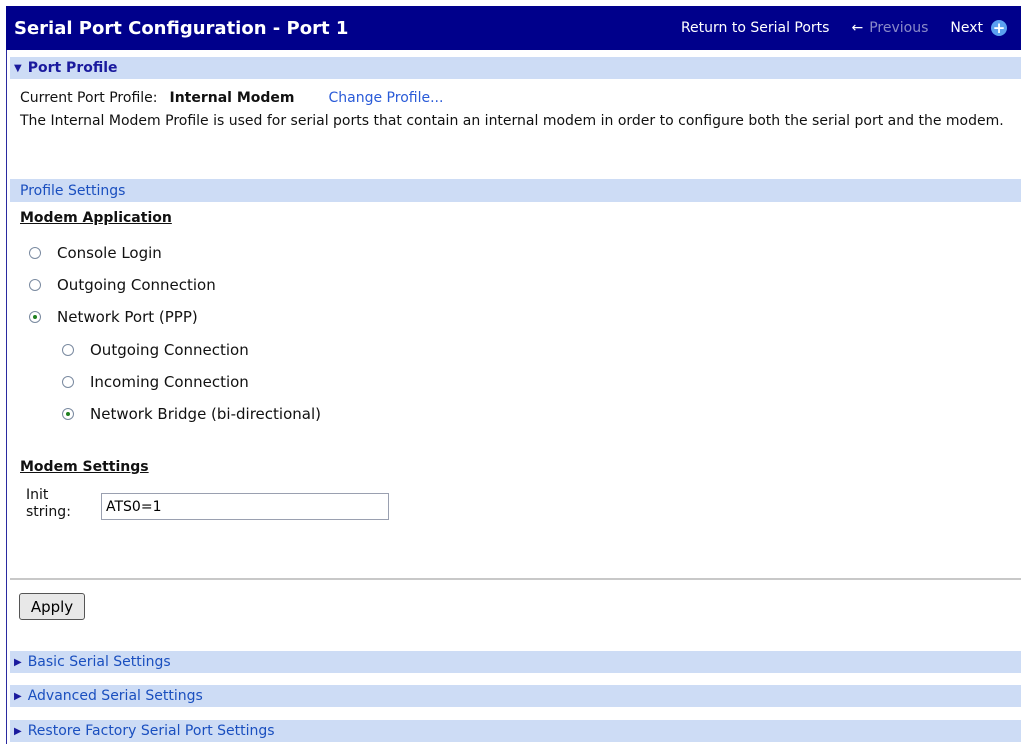 The width and height of the screenshot is (1021, 744). I want to click on init-label-line2: string:, so click(48, 512).